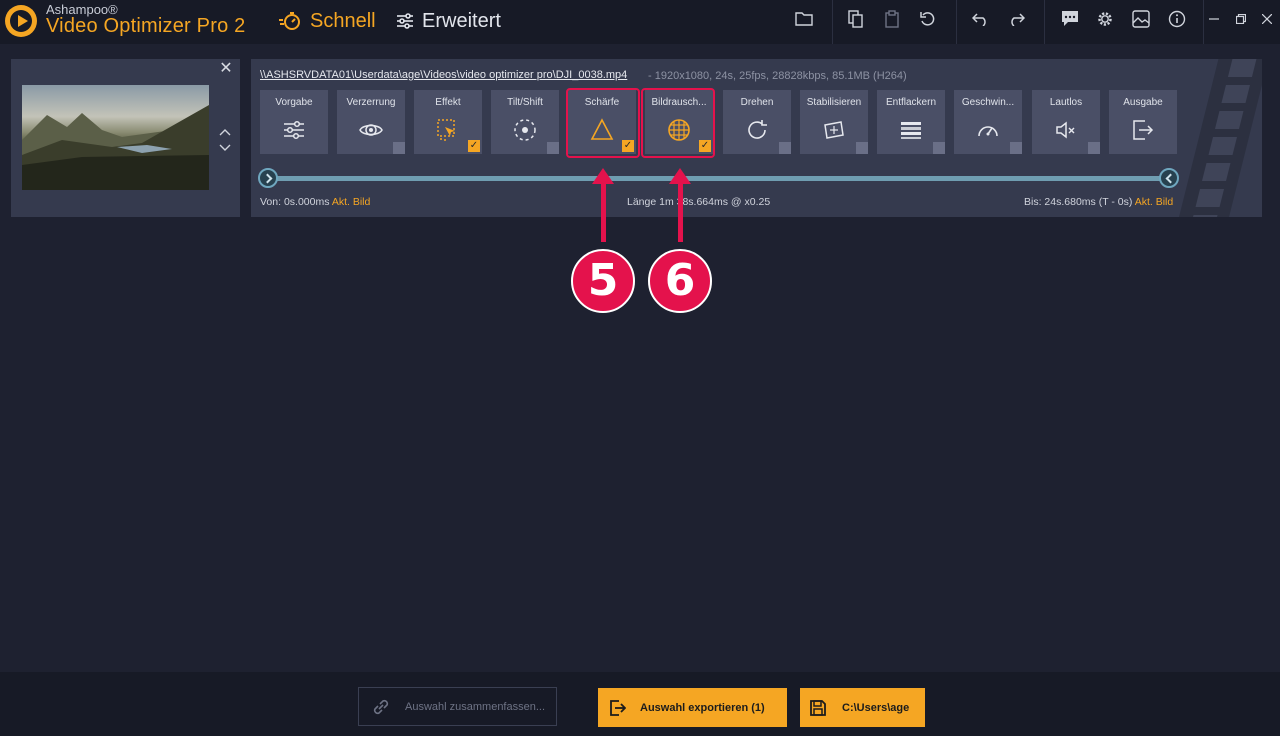 This screenshot has height=736, width=1280. I want to click on close-icon, so click(1267, 19).